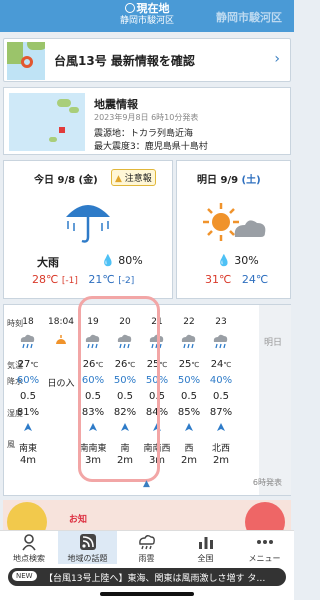  I want to click on hour-rain-pct: 50%, so click(189, 380).